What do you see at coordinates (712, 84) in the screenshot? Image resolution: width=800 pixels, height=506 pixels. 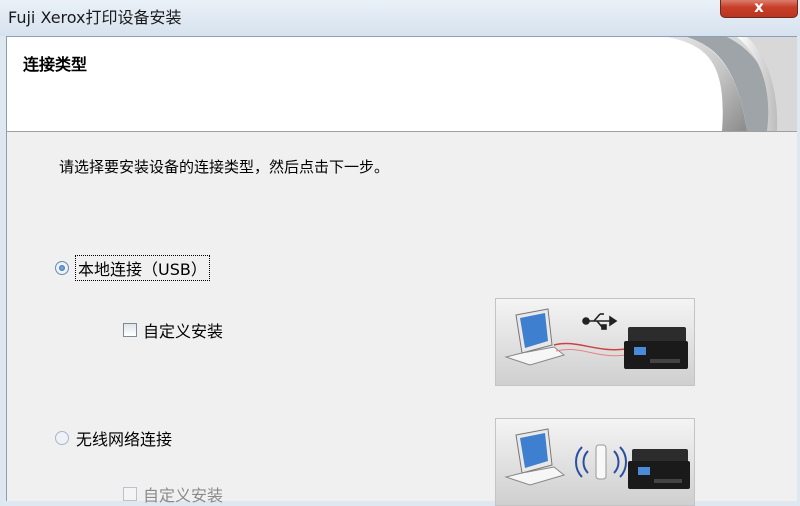 I see `page-curl-graphic` at bounding box center [712, 84].